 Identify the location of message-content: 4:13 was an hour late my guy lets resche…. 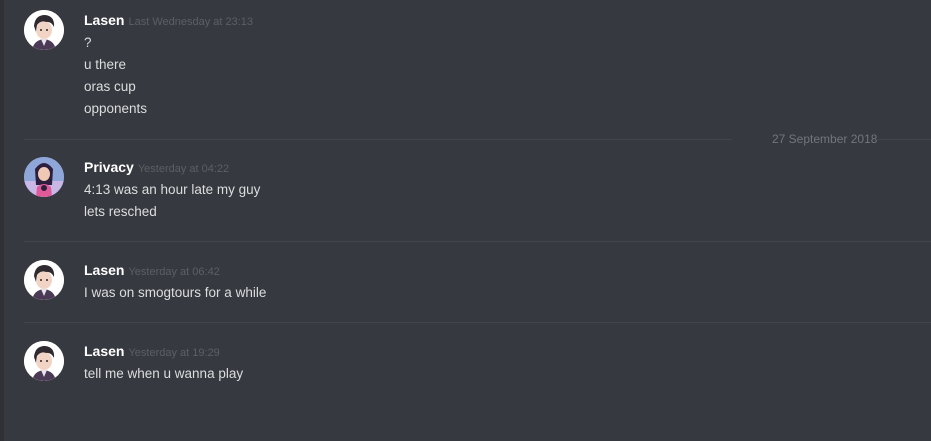
(172, 201).